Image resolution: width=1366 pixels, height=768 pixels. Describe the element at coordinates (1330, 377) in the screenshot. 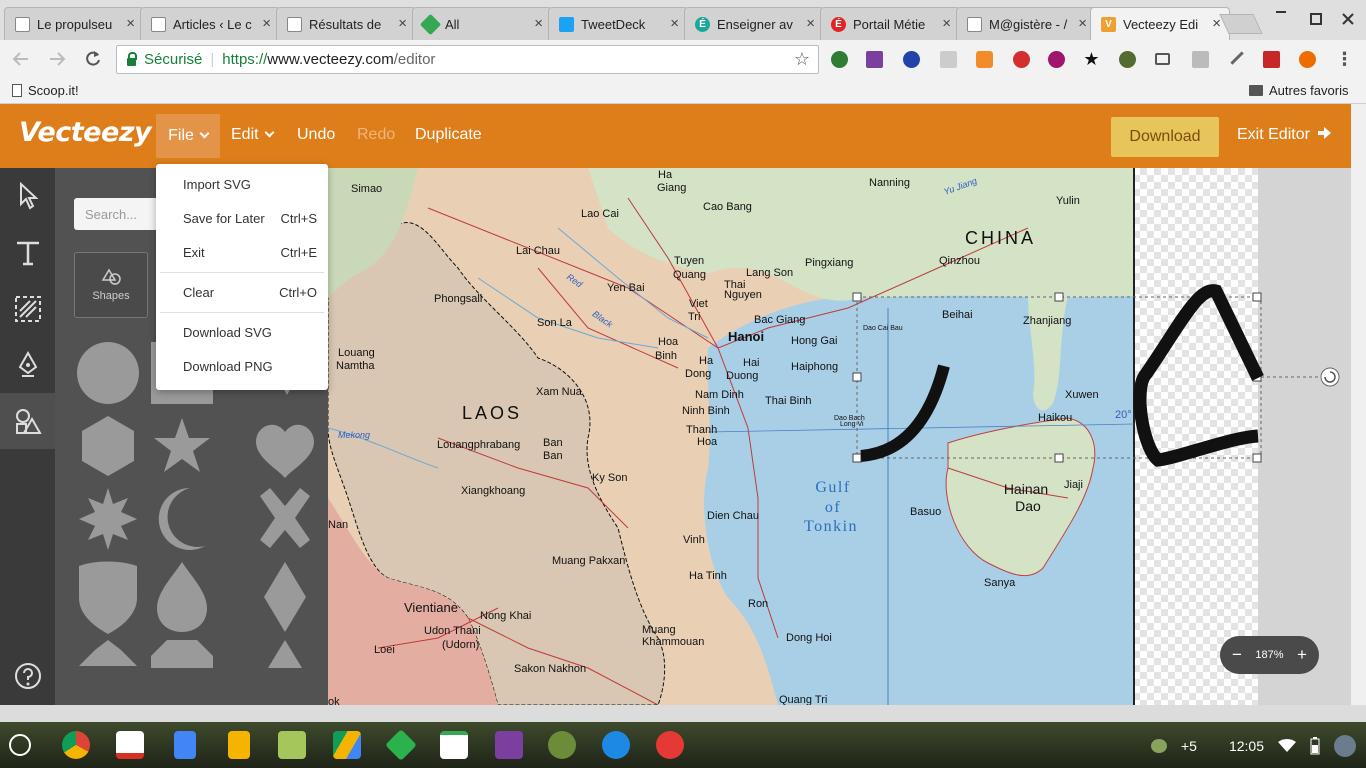

I see `rotate-handle-icon` at that location.